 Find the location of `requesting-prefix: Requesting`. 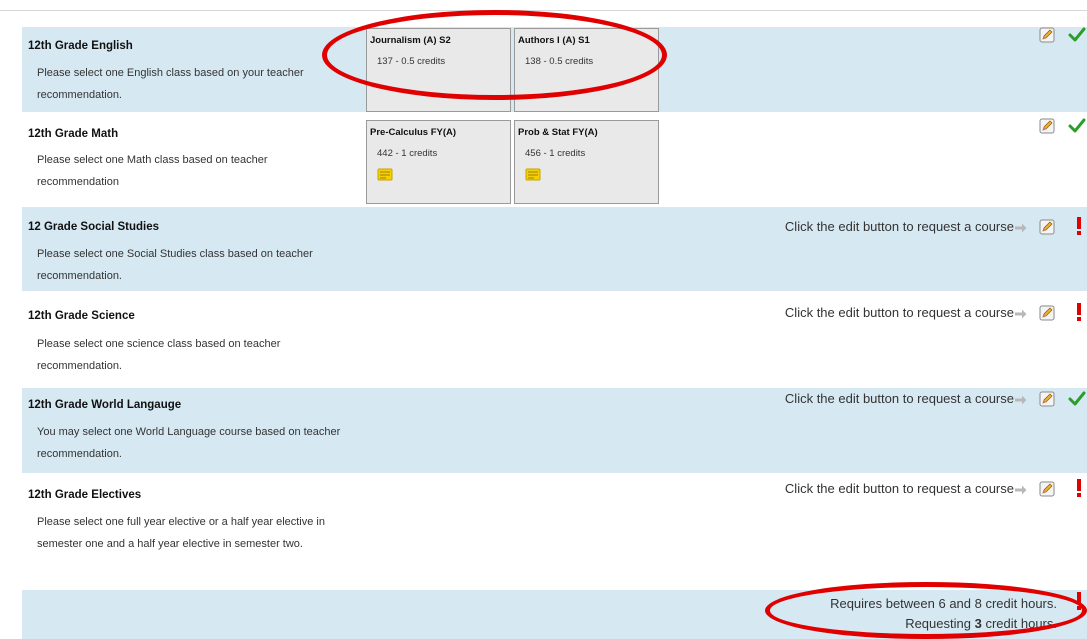

requesting-prefix: Requesting is located at coordinates (938, 623).